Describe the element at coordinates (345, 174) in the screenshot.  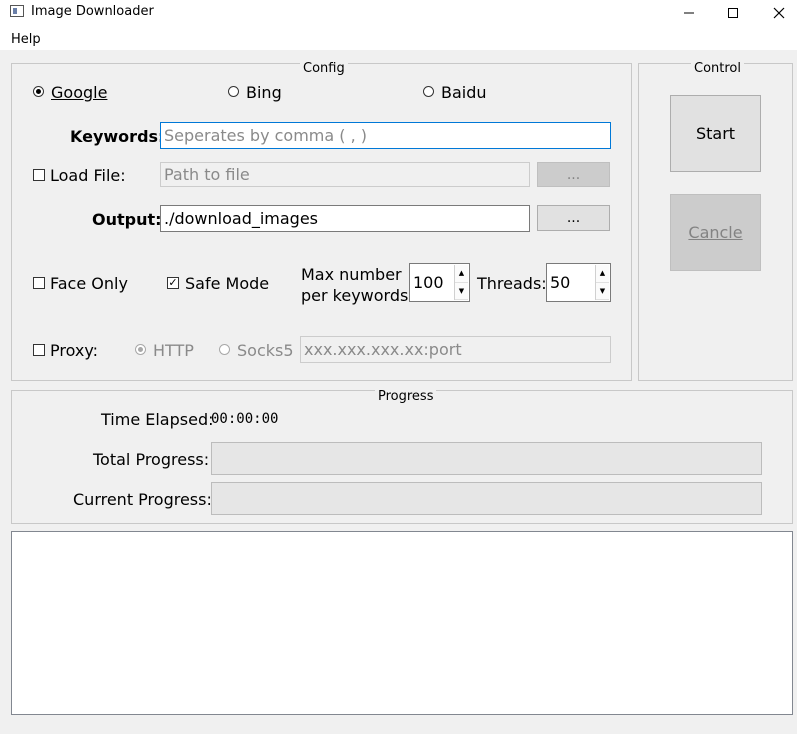
I see `load-file-input: Path to file` at that location.